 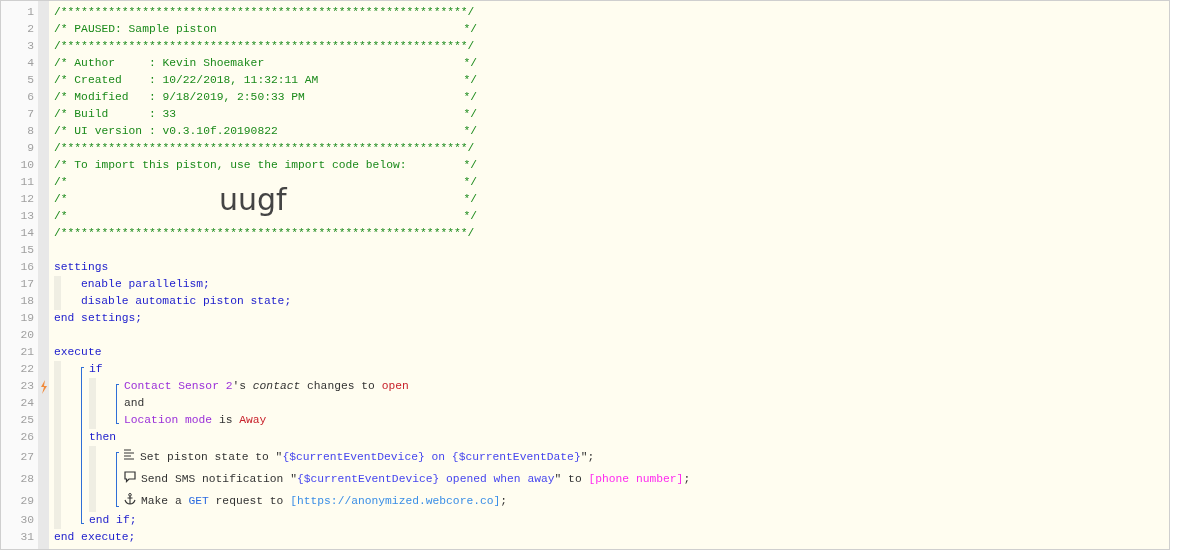 I want to click on line-number: 30, so click(x=27, y=520).